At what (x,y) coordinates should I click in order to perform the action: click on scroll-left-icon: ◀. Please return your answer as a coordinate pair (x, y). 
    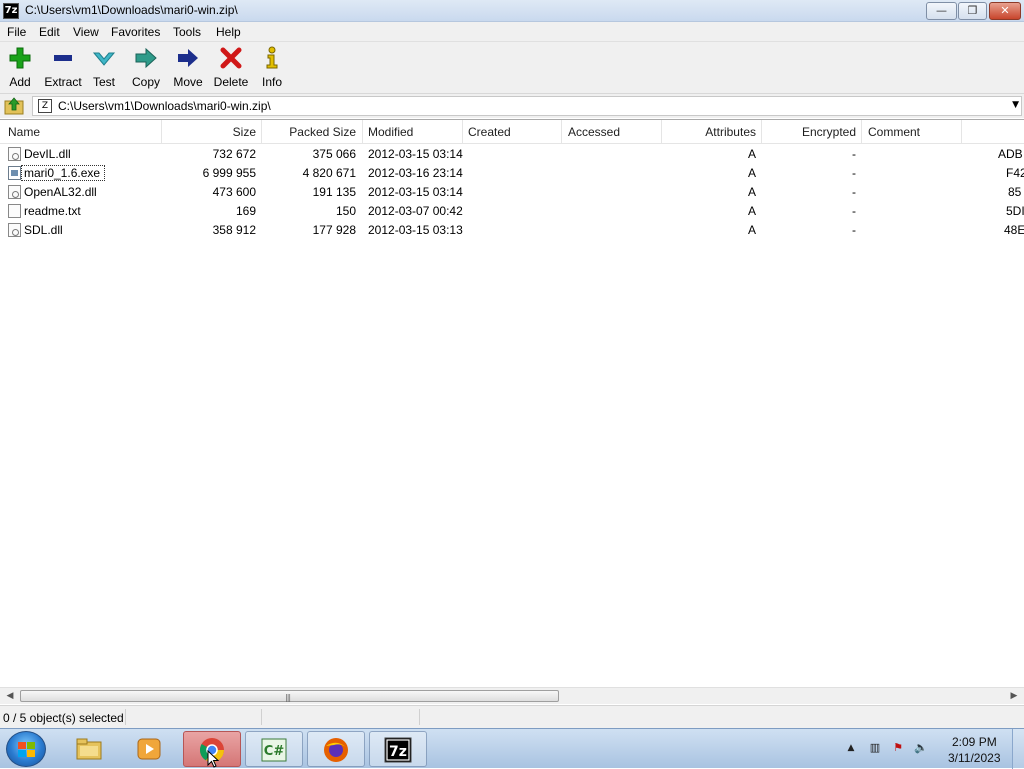
    Looking at the image, I should click on (10, 696).